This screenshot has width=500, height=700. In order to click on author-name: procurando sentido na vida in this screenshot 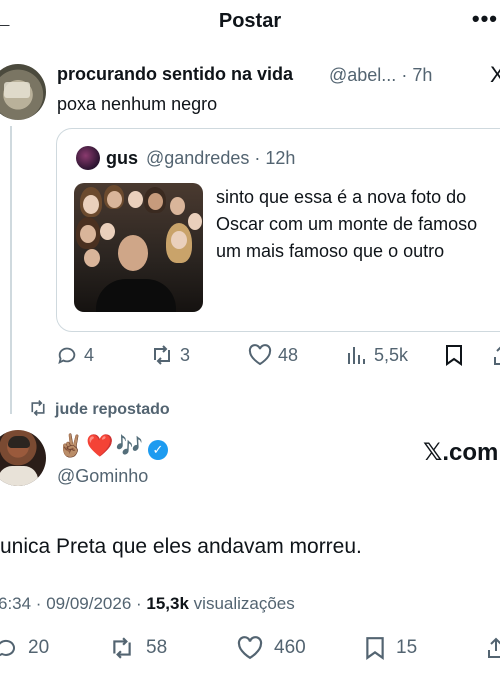, I will do `click(175, 74)`.